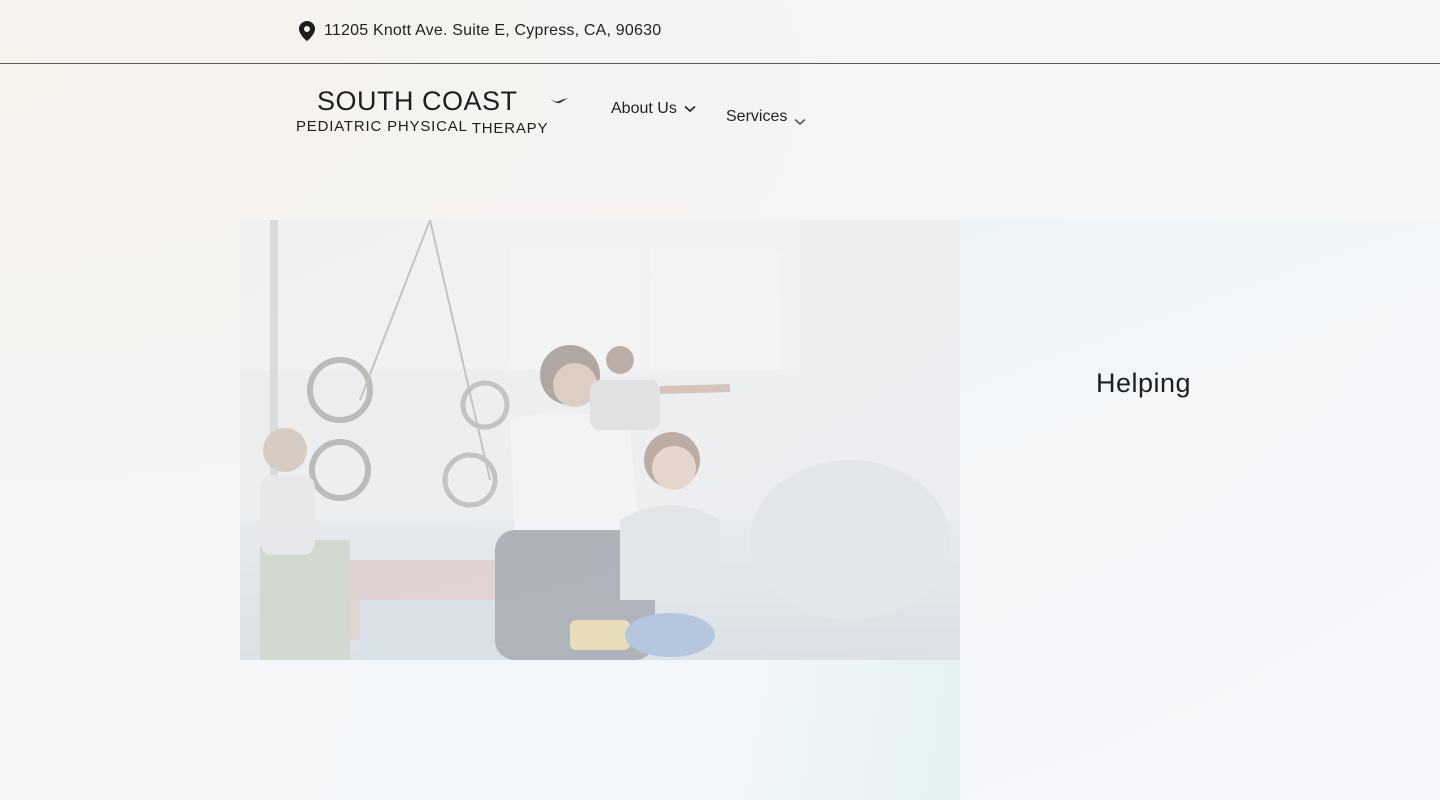  Describe the element at coordinates (600, 730) in the screenshot. I see `hero-bottom-panel` at that location.